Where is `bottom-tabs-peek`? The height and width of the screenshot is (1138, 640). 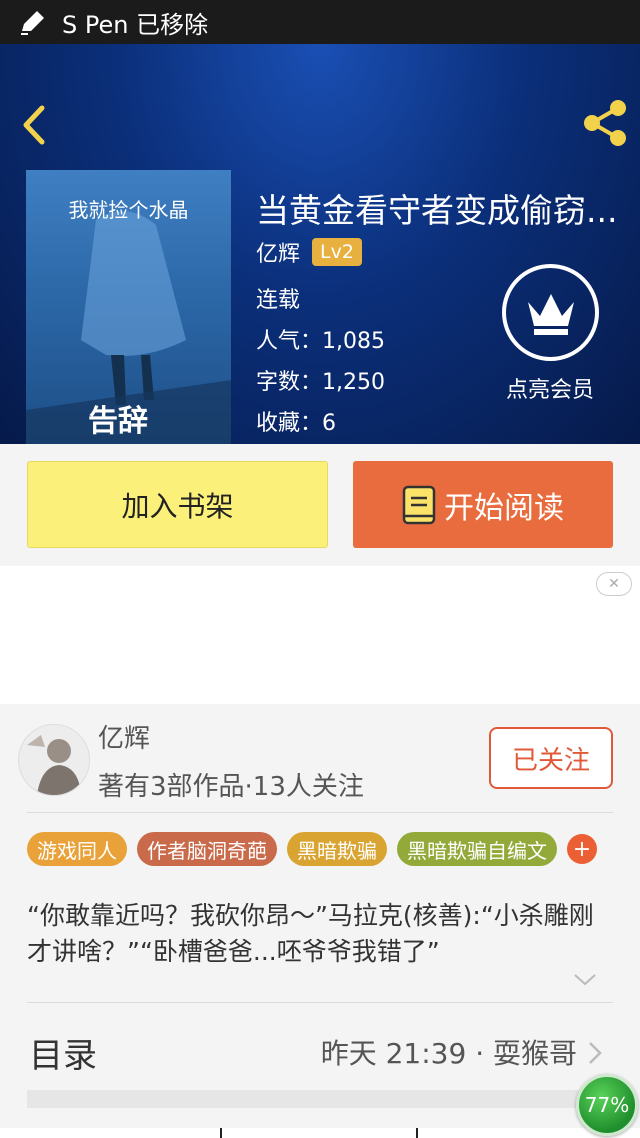
bottom-tabs-peek is located at coordinates (320, 1133).